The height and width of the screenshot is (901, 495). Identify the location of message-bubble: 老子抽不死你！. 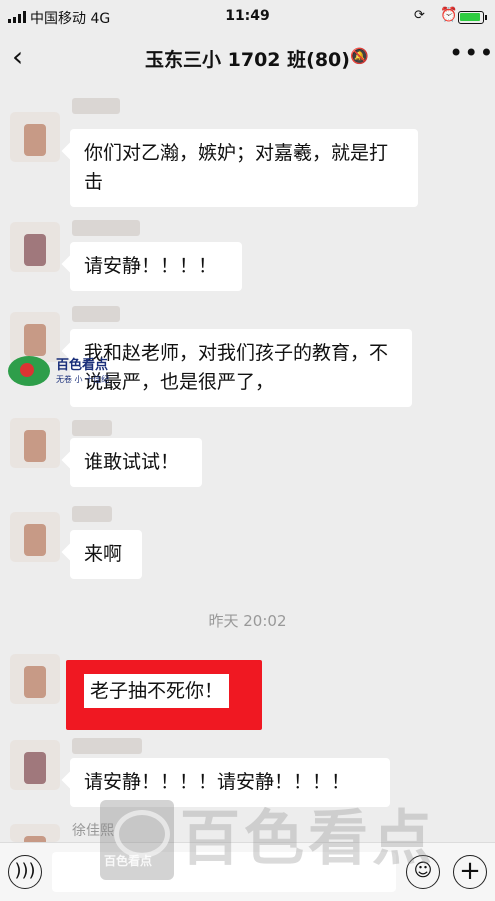
(157, 691).